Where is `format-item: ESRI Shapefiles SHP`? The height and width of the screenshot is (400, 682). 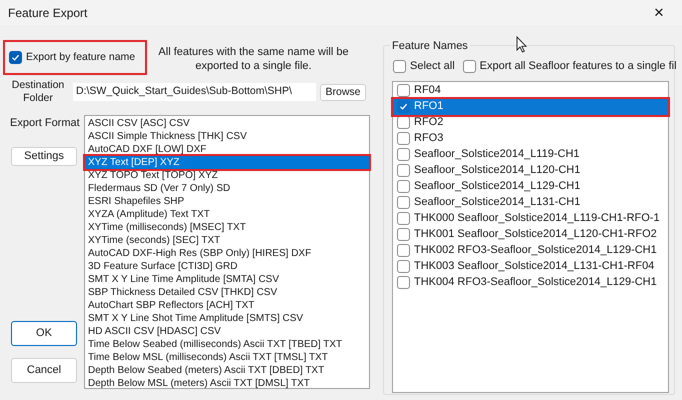 format-item: ESRI Shapefiles SHP is located at coordinates (227, 201).